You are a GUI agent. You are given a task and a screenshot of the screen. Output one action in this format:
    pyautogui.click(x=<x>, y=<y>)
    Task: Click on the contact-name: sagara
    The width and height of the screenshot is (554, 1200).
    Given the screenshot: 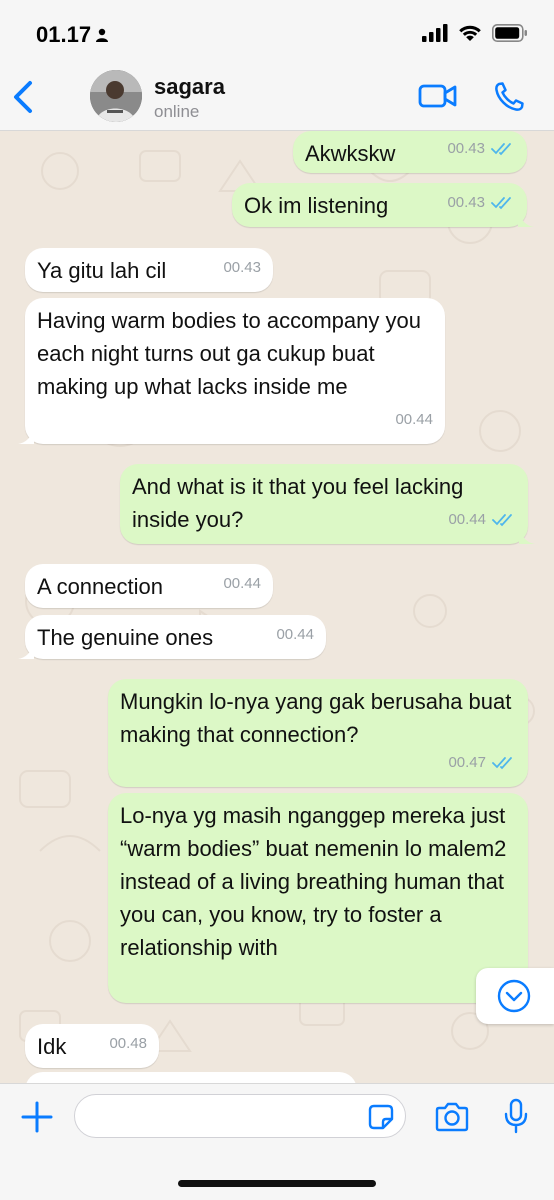 What is the action you would take?
    pyautogui.click(x=189, y=87)
    